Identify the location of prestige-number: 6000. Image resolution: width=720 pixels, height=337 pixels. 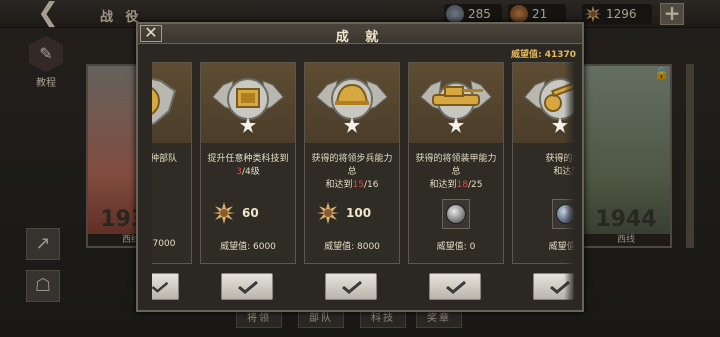
(264, 247).